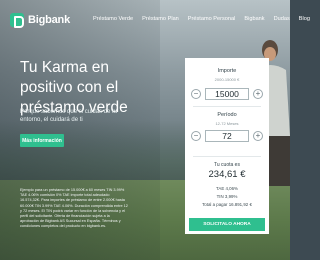 This screenshot has height=260, width=320. What do you see at coordinates (196, 94) in the screenshot?
I see `amount-decrease-button: −` at bounding box center [196, 94].